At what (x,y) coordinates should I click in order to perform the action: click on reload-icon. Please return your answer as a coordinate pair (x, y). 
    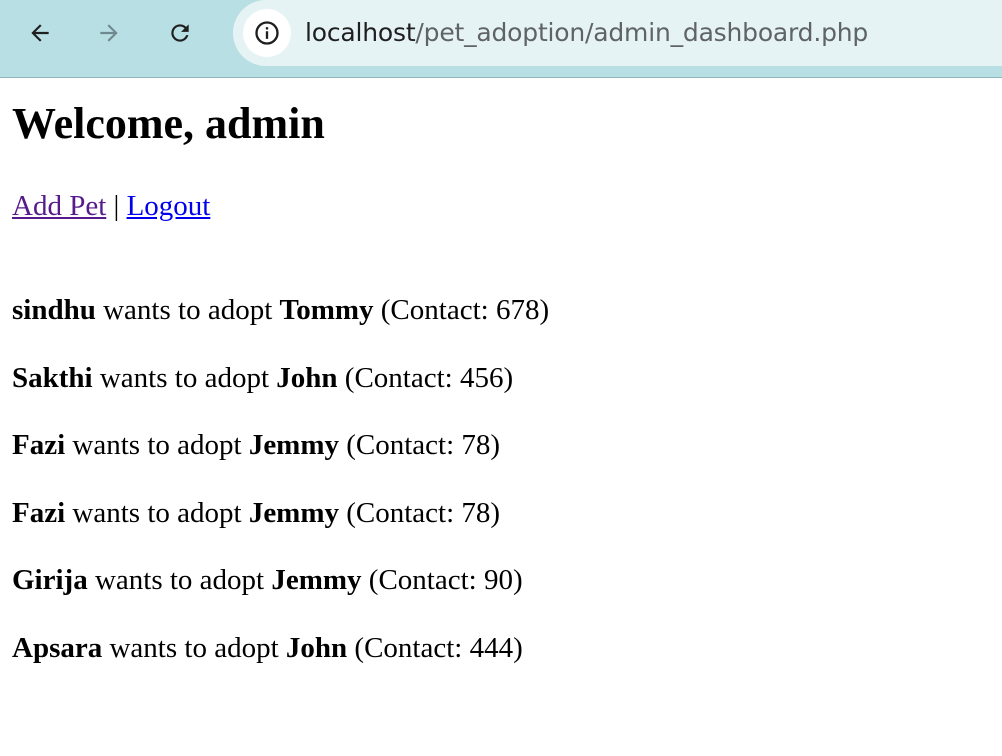
    Looking at the image, I should click on (180, 33).